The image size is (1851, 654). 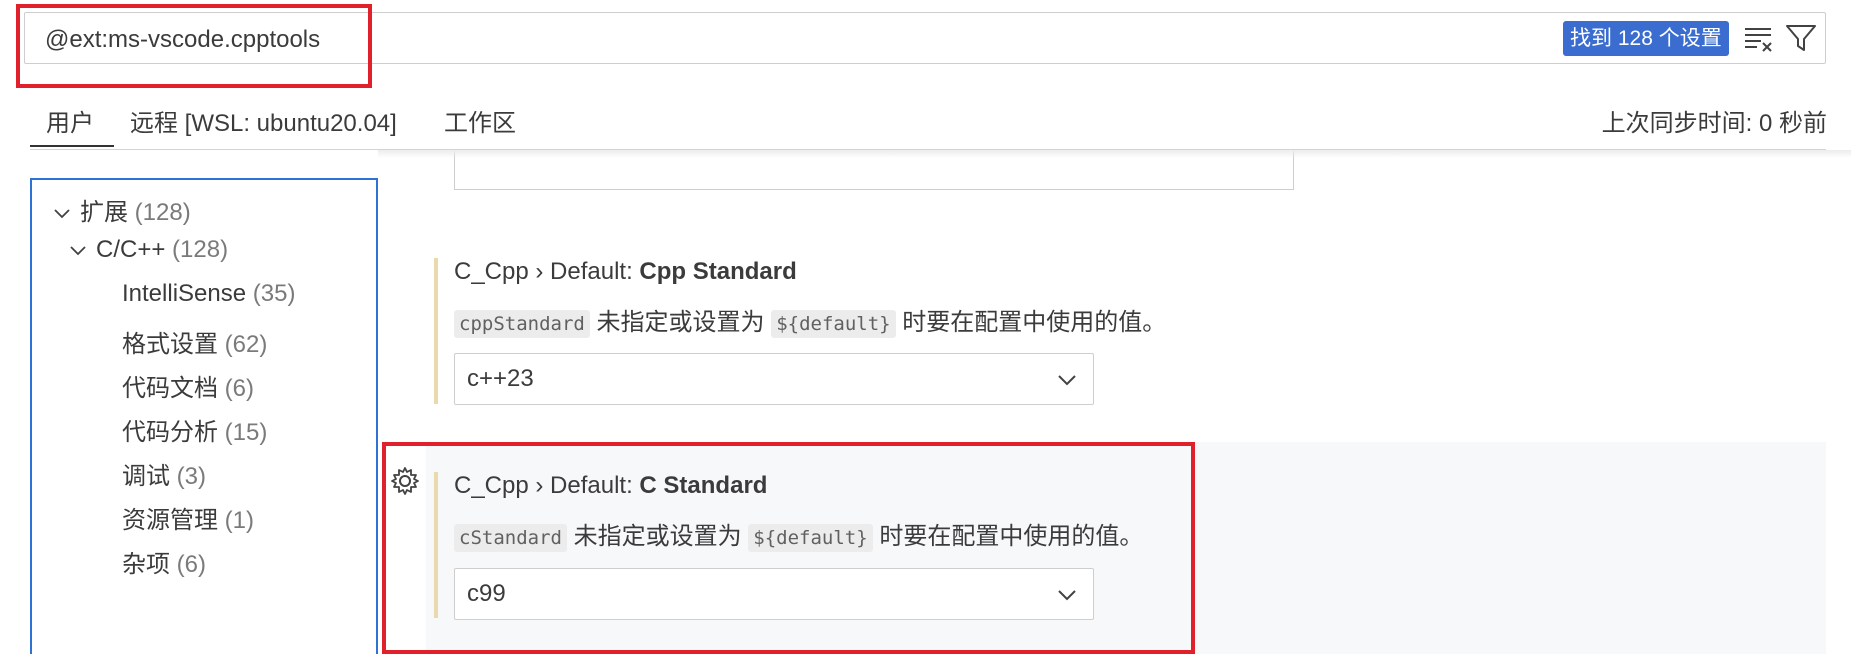 I want to click on toc-item-label: 格式设置, so click(x=170, y=344).